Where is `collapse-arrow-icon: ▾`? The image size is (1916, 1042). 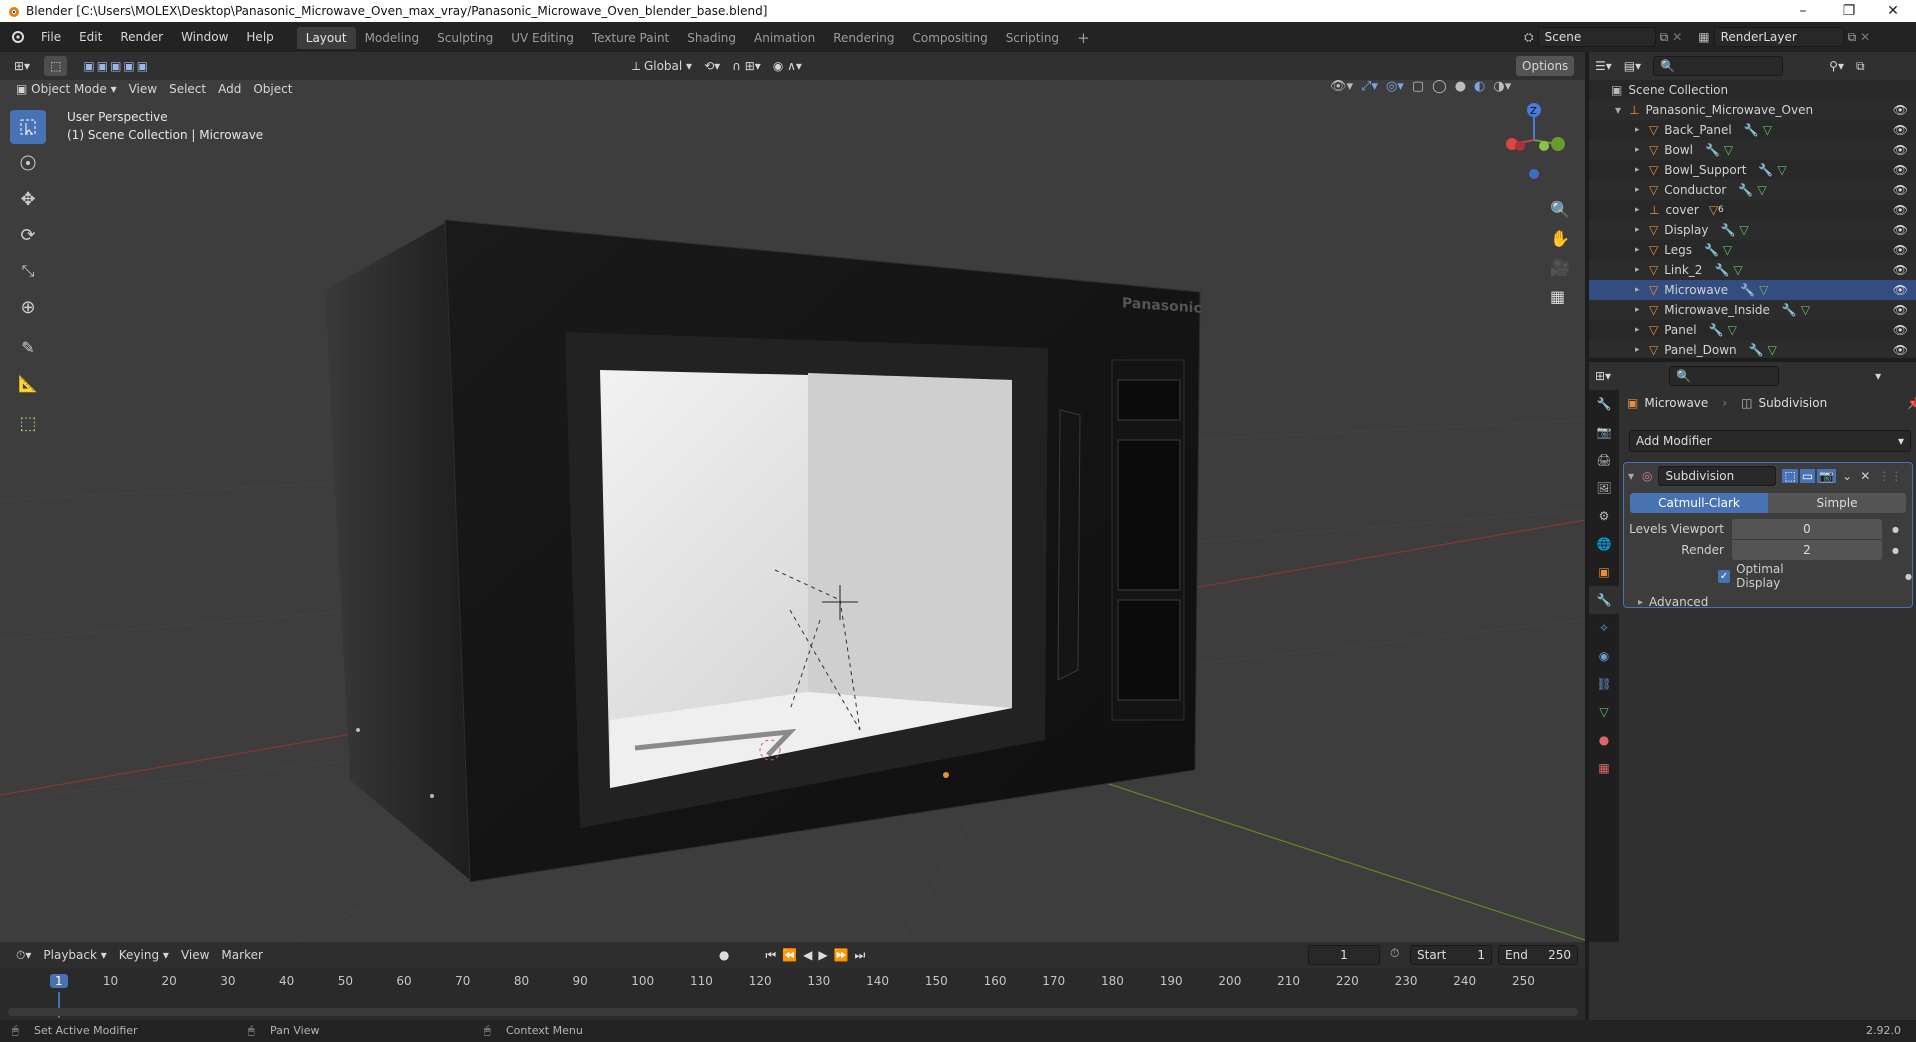
collapse-arrow-icon: ▾ is located at coordinates (1635, 476).